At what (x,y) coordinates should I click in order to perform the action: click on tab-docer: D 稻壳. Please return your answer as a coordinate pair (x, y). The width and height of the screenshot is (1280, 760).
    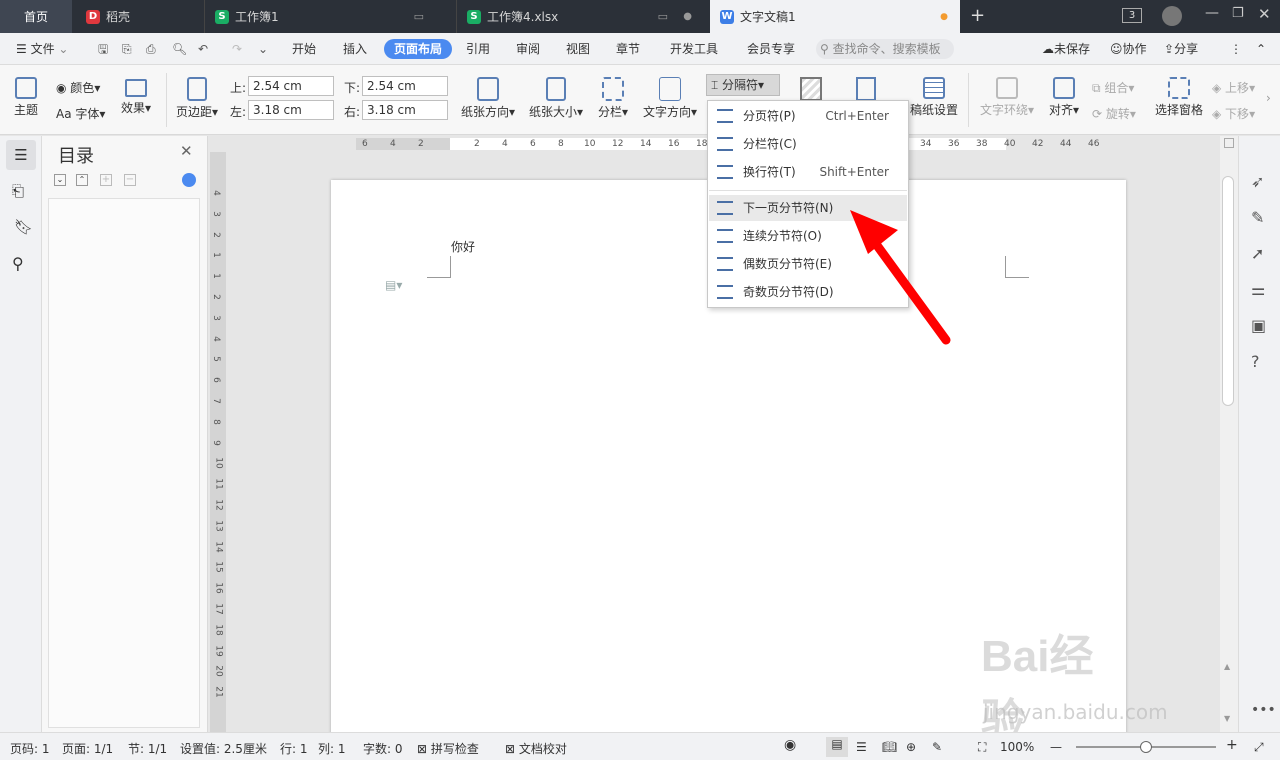
    Looking at the image, I should click on (138, 16).